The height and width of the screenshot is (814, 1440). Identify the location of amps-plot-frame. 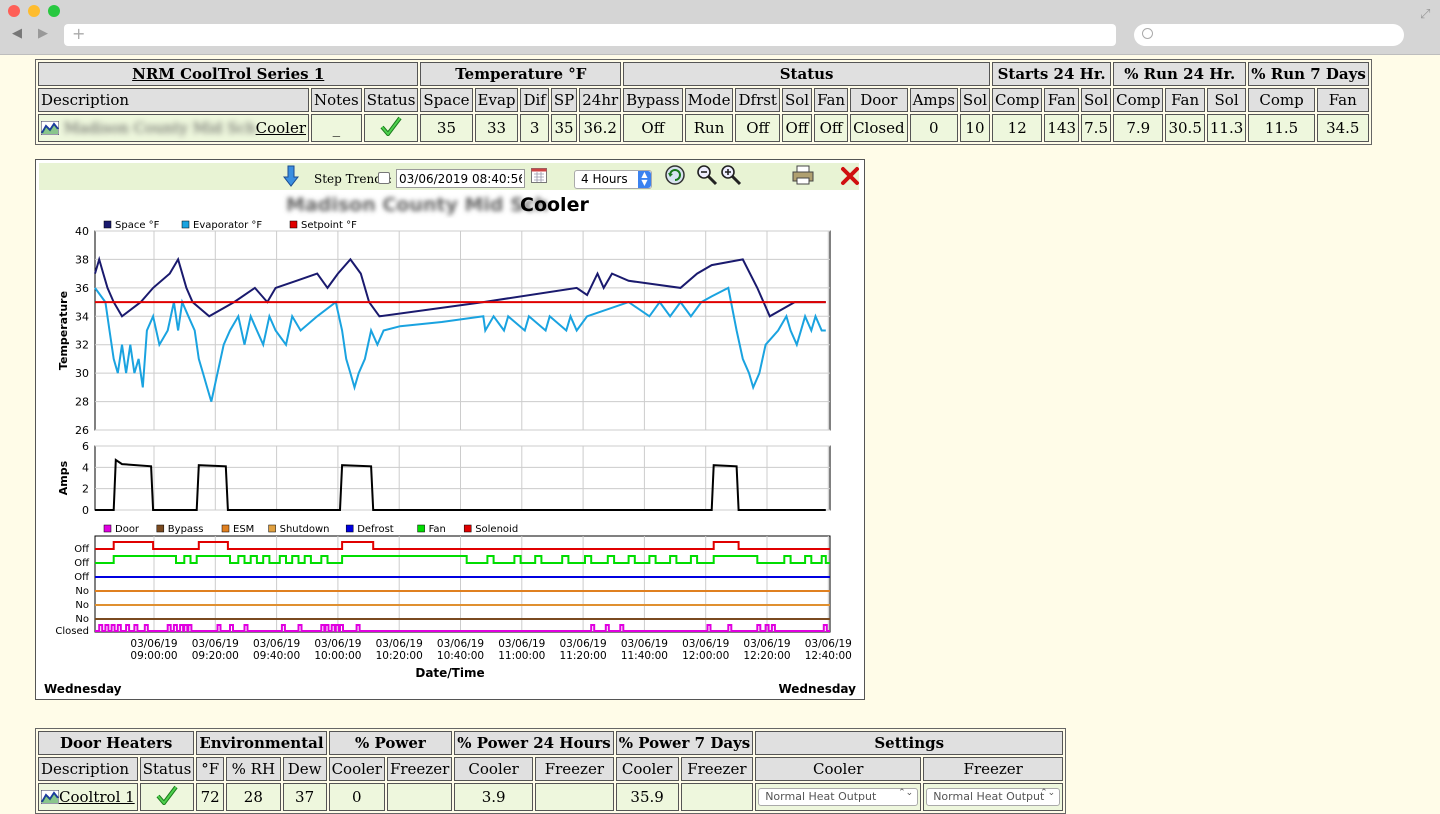
(462, 478).